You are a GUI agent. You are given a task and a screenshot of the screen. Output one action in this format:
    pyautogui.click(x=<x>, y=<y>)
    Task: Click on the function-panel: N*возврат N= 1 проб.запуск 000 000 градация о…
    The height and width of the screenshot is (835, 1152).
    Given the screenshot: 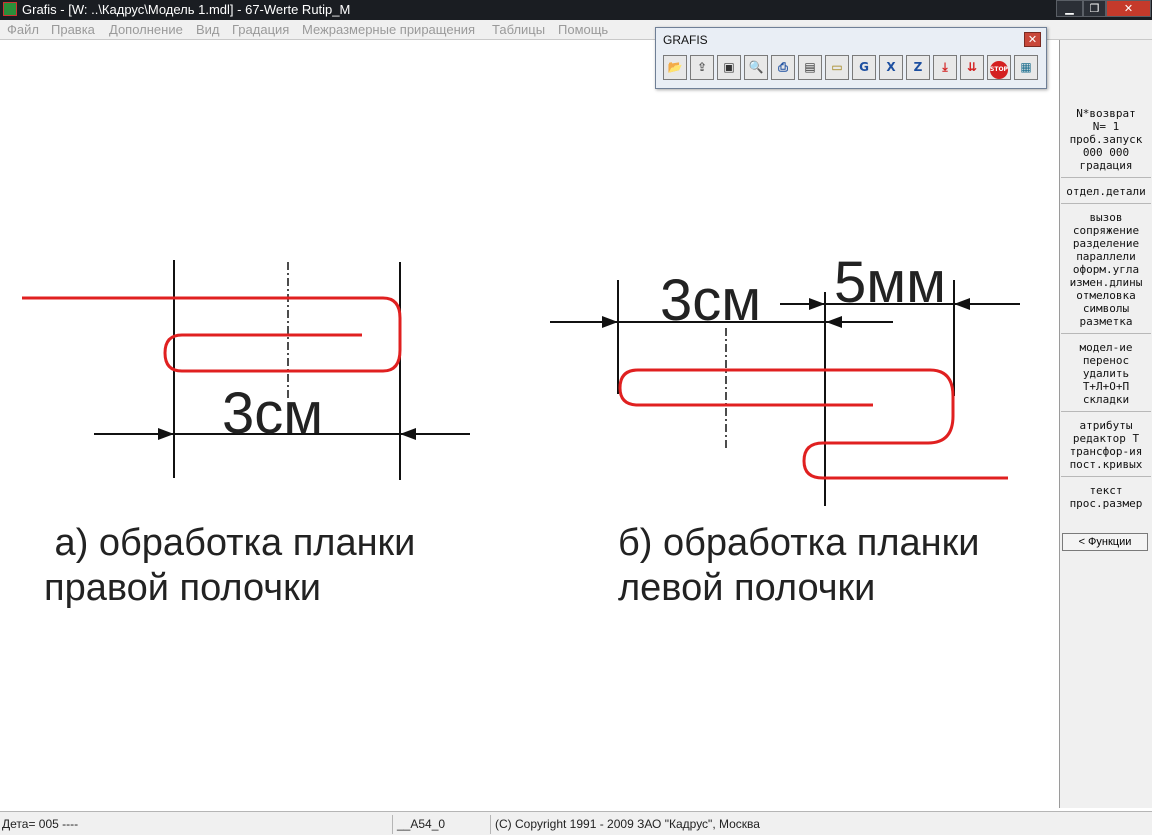 What is the action you would take?
    pyautogui.click(x=1105, y=424)
    